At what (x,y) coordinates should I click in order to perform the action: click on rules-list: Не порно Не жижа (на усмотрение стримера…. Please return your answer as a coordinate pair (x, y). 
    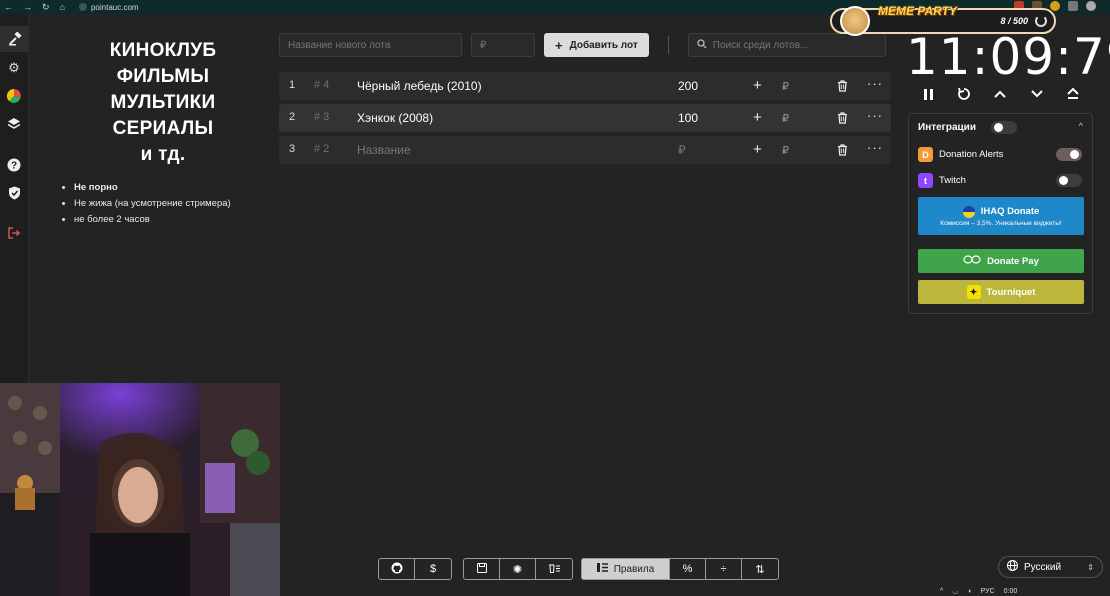
    Looking at the image, I should click on (163, 204).